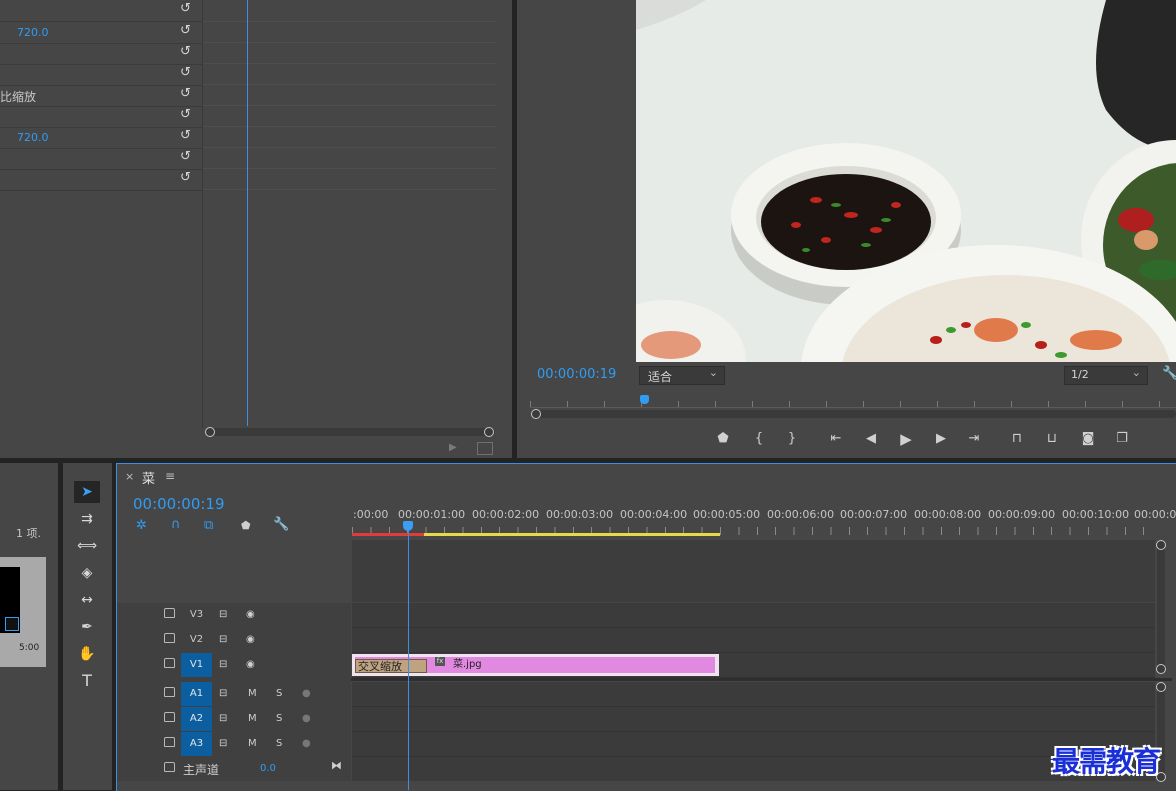 The height and width of the screenshot is (791, 1176). Describe the element at coordinates (196, 719) in the screenshot. I see `track-target-a2: A2` at that location.